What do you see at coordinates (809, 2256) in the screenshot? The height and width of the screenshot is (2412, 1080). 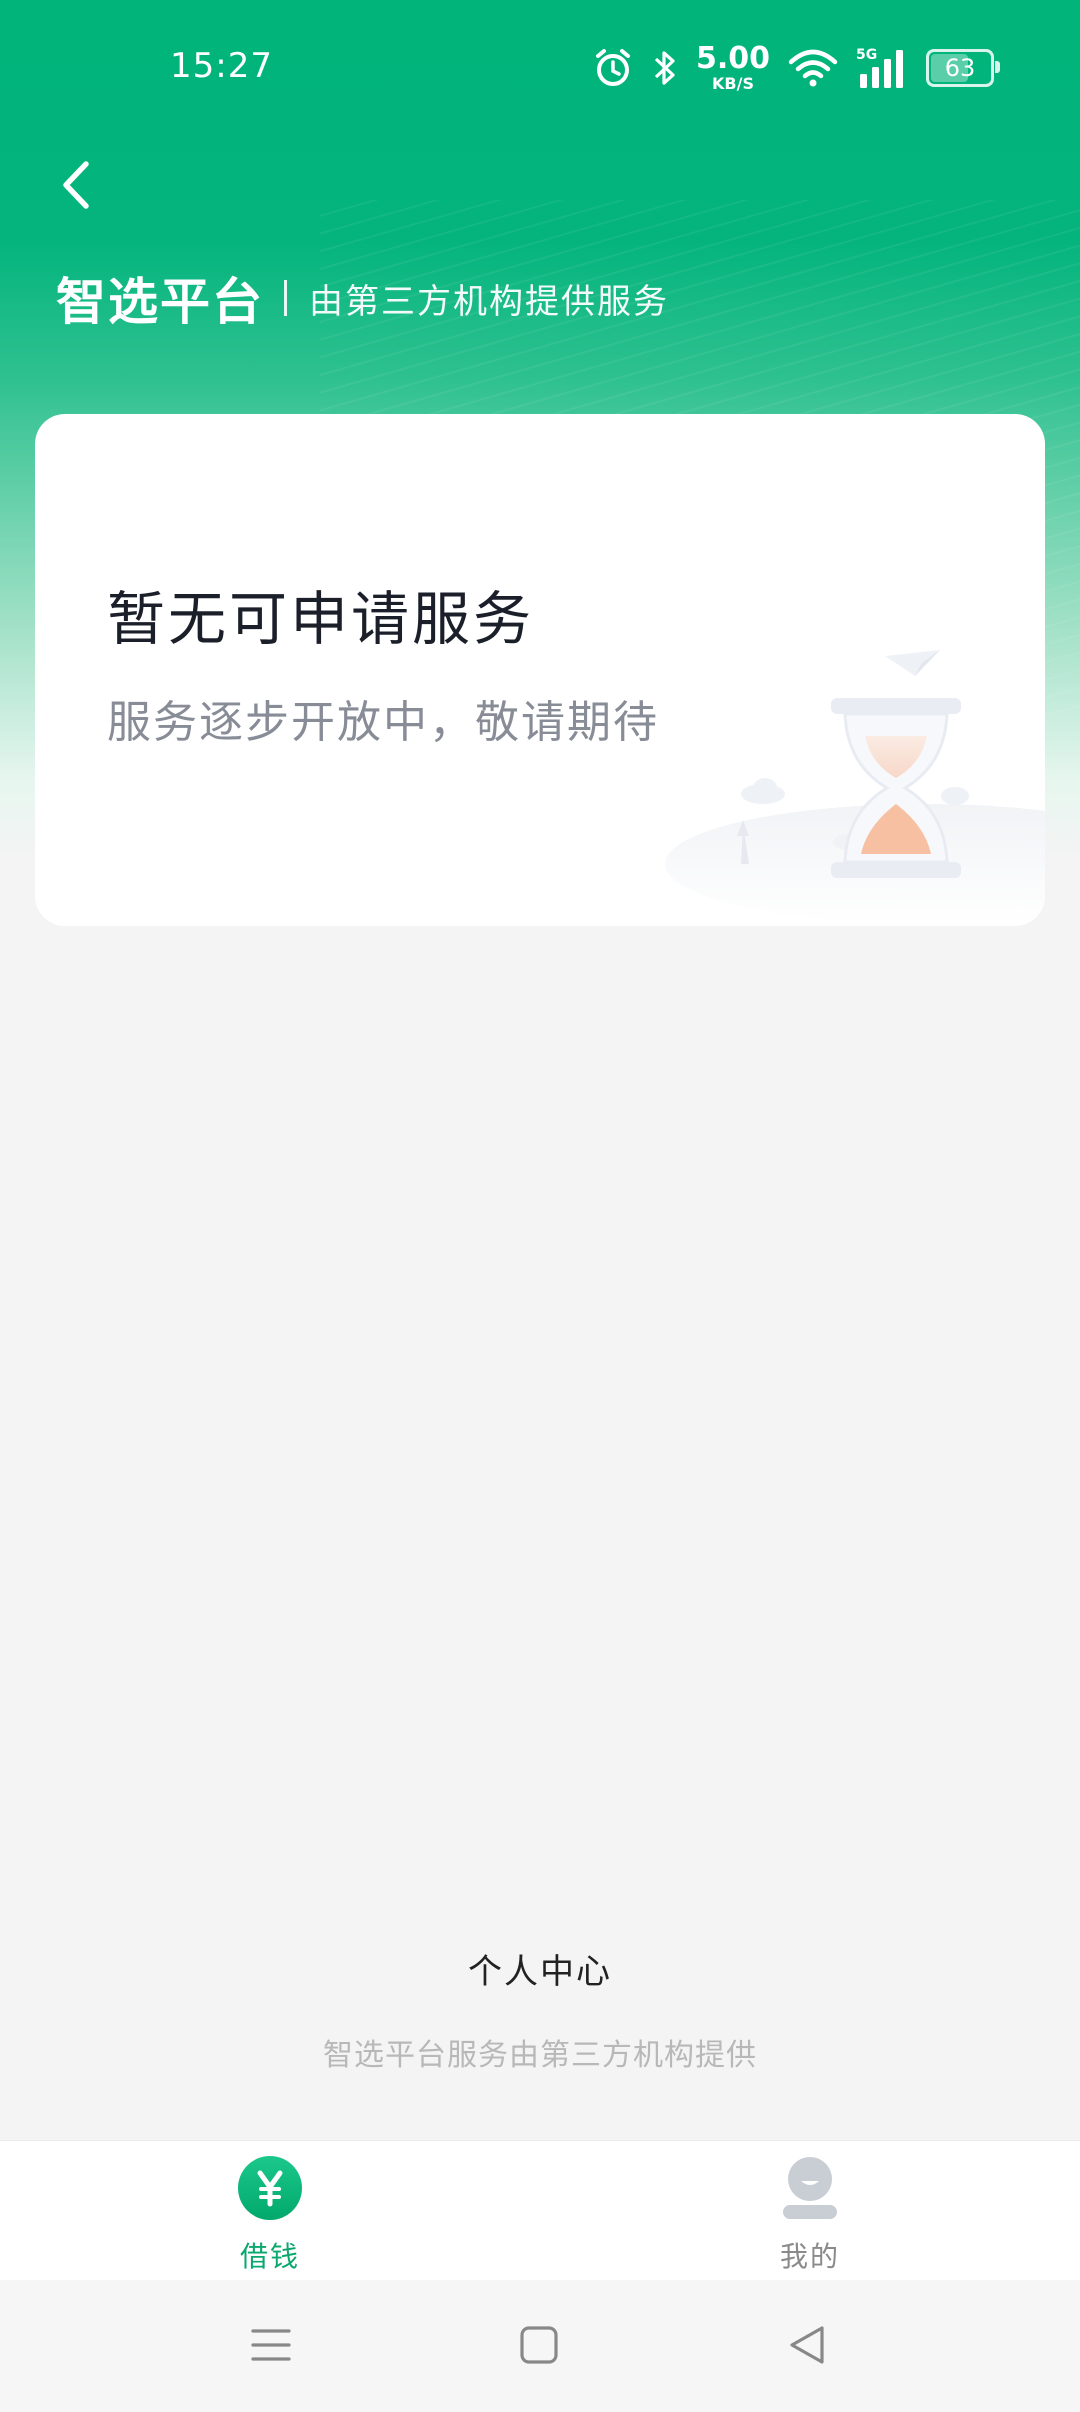 I see `tab-mine-label: 我的` at bounding box center [809, 2256].